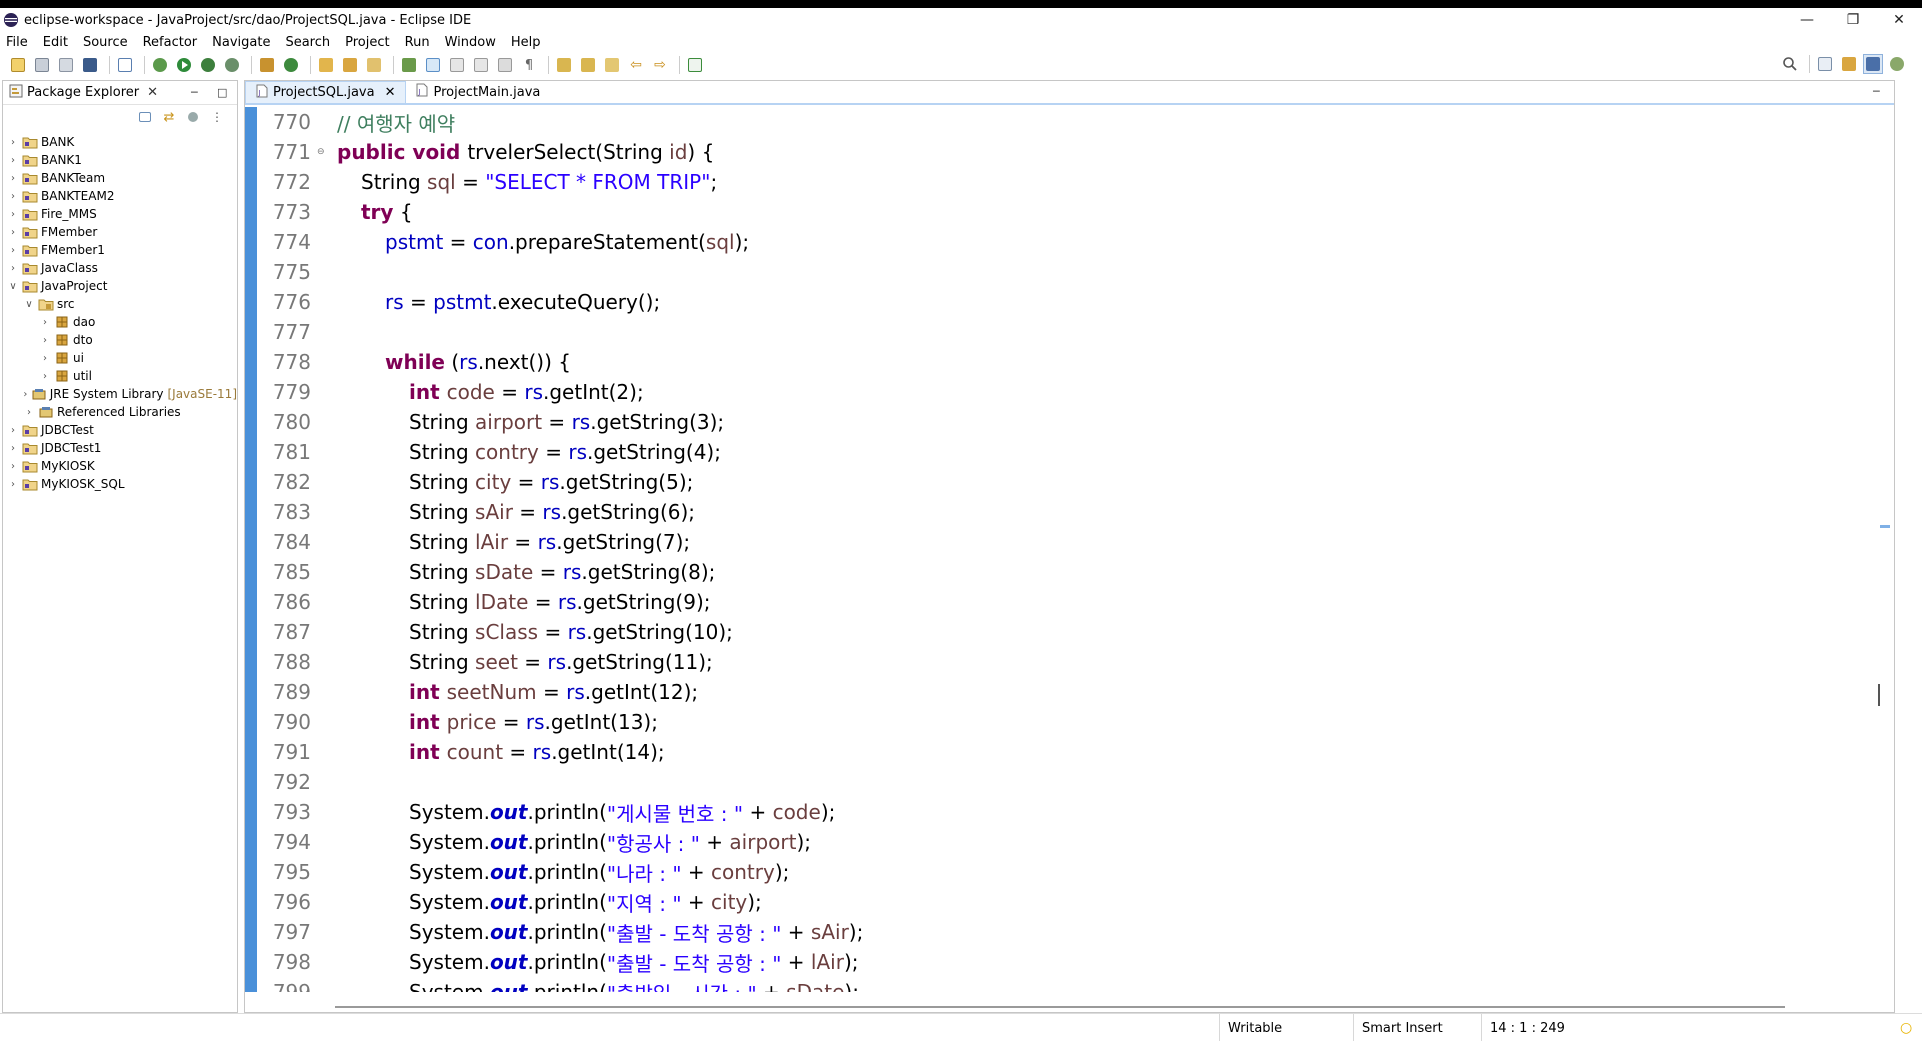 Image resolution: width=1922 pixels, height=1041 pixels. What do you see at coordinates (478, 92) in the screenshot?
I see `tab-projectmain: J ProjectMain.java` at bounding box center [478, 92].